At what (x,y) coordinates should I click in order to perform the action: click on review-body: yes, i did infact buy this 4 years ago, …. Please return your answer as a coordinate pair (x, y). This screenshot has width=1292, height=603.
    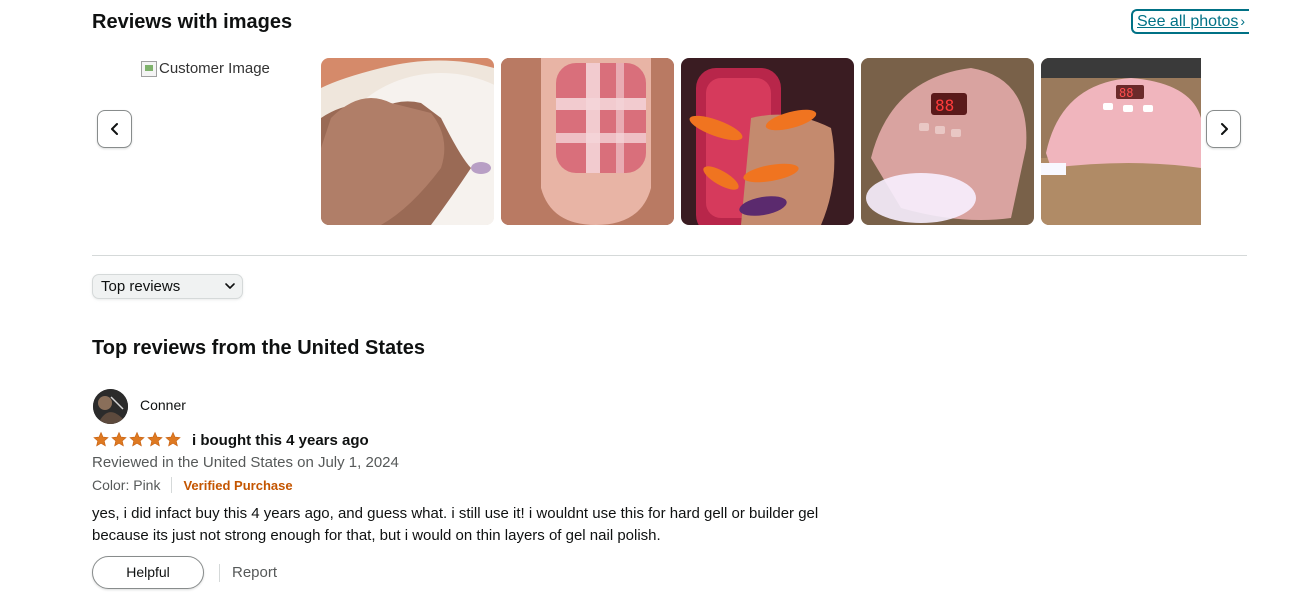
    Looking at the image, I should click on (455, 524).